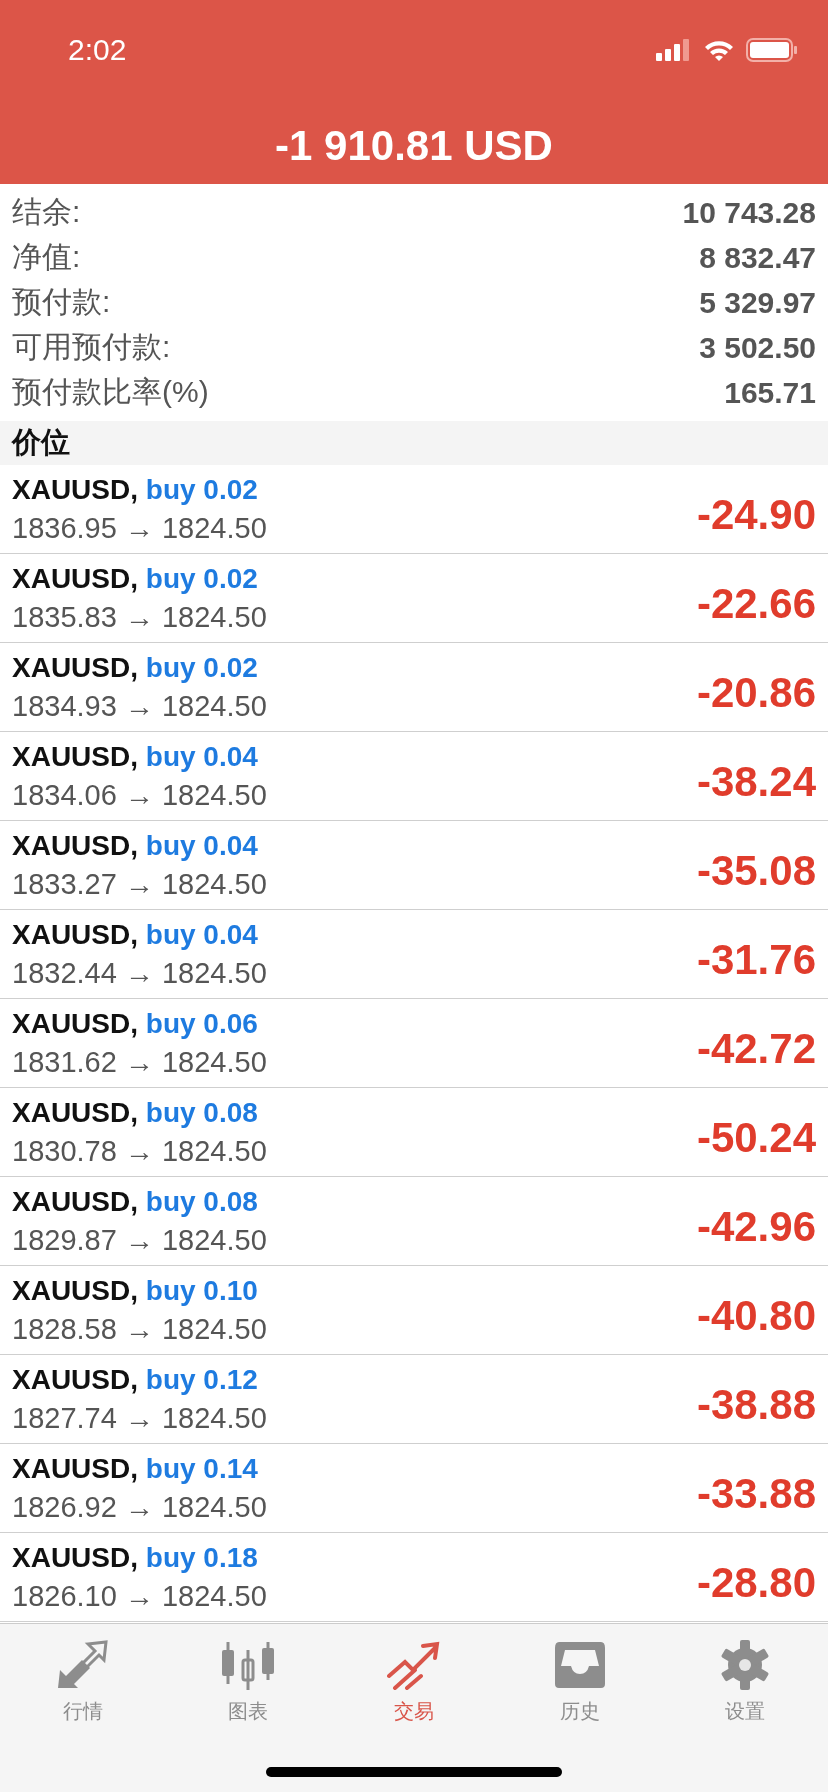 The image size is (828, 1792). What do you see at coordinates (414, 1399) in the screenshot?
I see `position-row: XAUUSD, buy 0.12 1827.74 → 1824.50 -38.88` at bounding box center [414, 1399].